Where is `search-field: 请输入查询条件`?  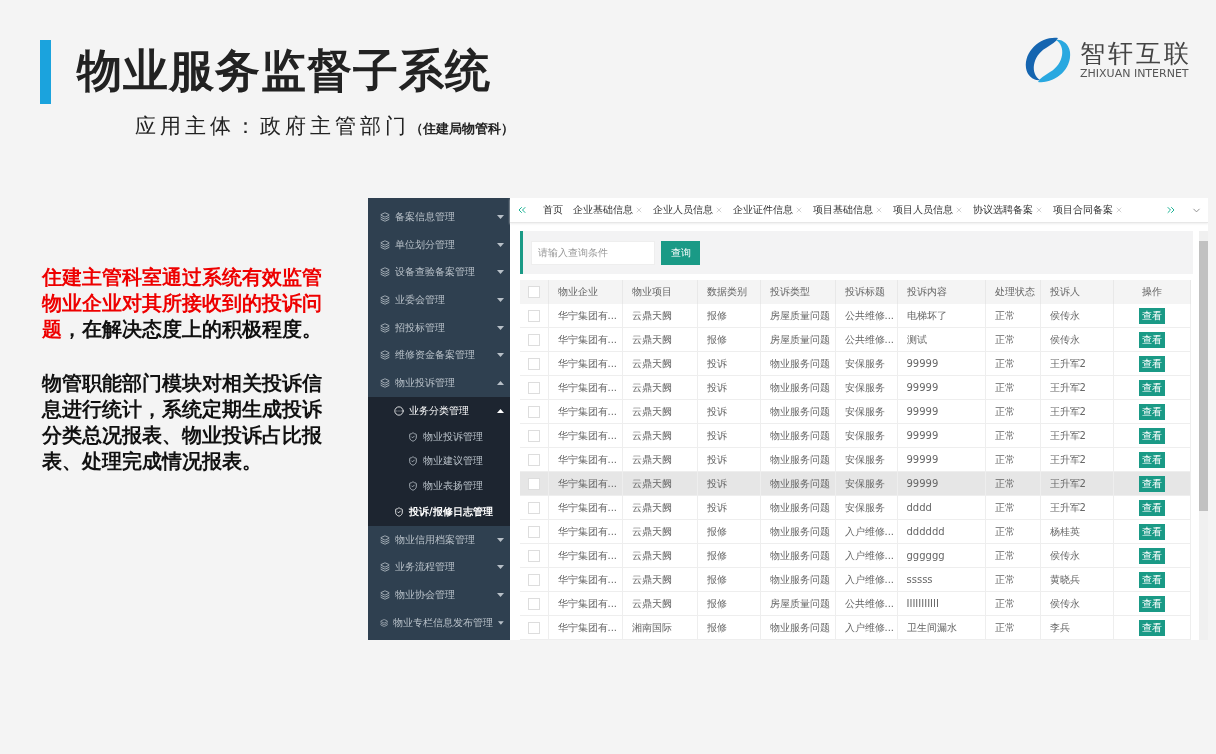
search-field: 请输入查询条件 is located at coordinates (593, 252).